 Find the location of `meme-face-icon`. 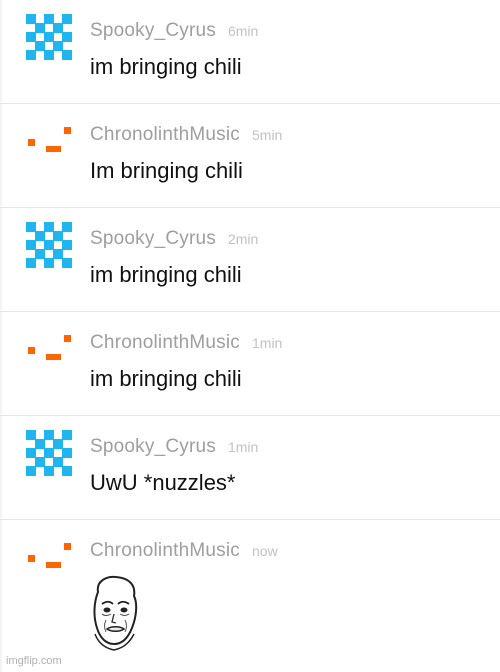

meme-face-icon is located at coordinates (115, 613).